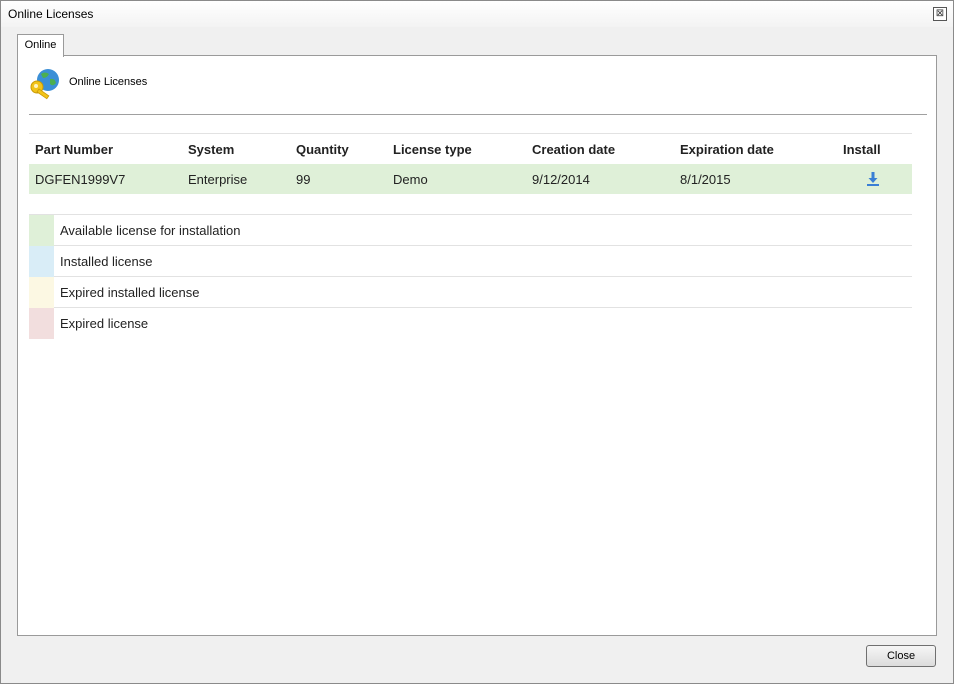 The image size is (954, 684). What do you see at coordinates (236, 148) in the screenshot?
I see `column-header-system: System` at bounding box center [236, 148].